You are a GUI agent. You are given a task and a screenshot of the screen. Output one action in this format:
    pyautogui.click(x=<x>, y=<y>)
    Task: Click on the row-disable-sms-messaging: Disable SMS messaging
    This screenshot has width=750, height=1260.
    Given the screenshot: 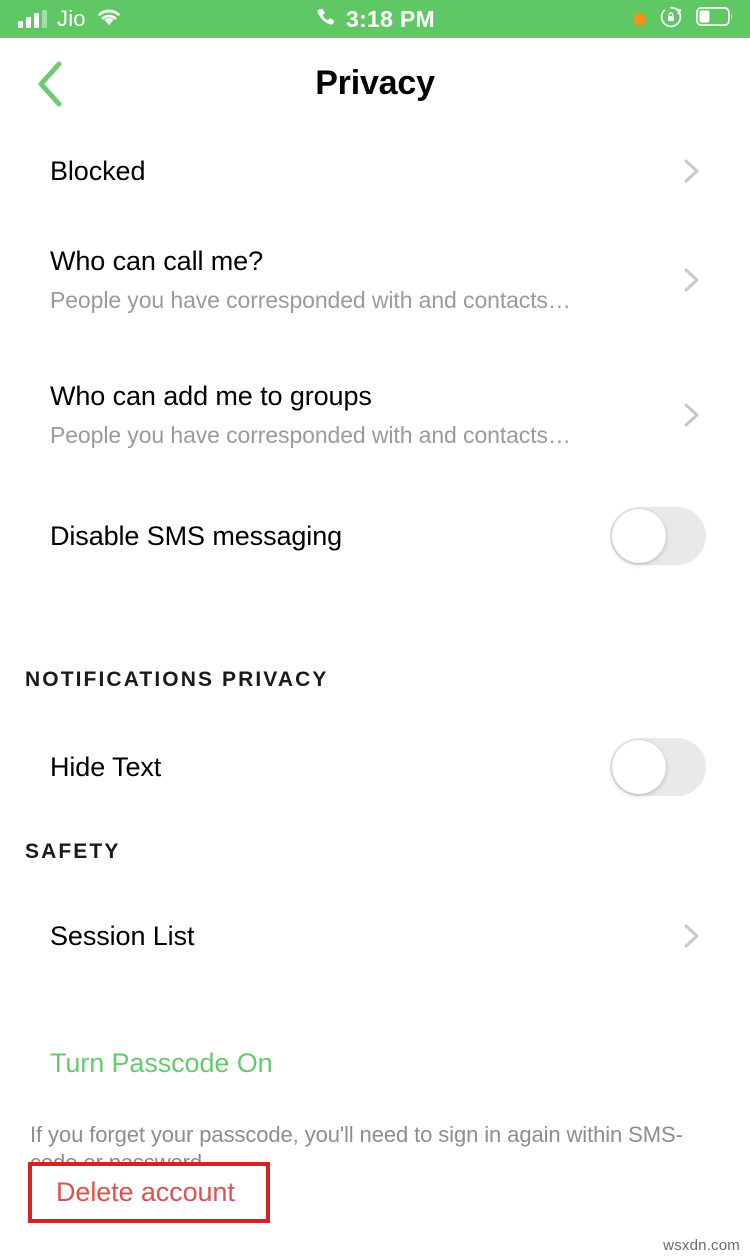 What is the action you would take?
    pyautogui.click(x=375, y=536)
    